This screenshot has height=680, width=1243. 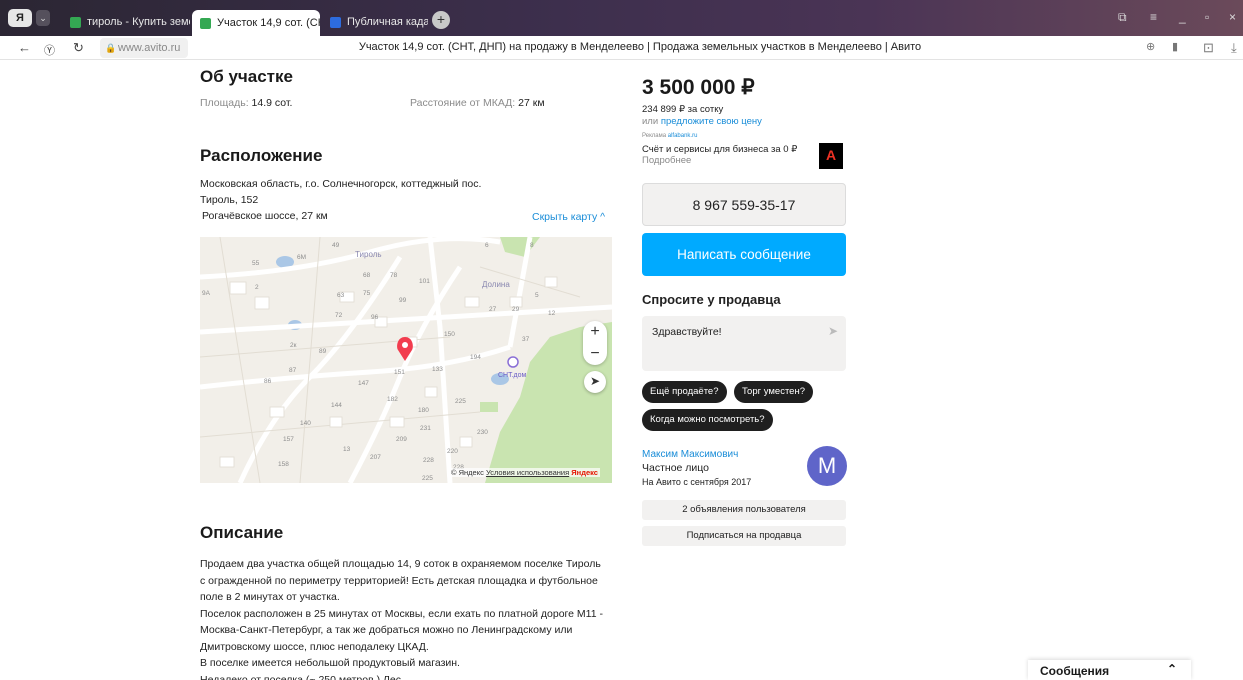 I want to click on tab-label: Участок 14,9 сот. (СНТ,, so click(x=268, y=23).